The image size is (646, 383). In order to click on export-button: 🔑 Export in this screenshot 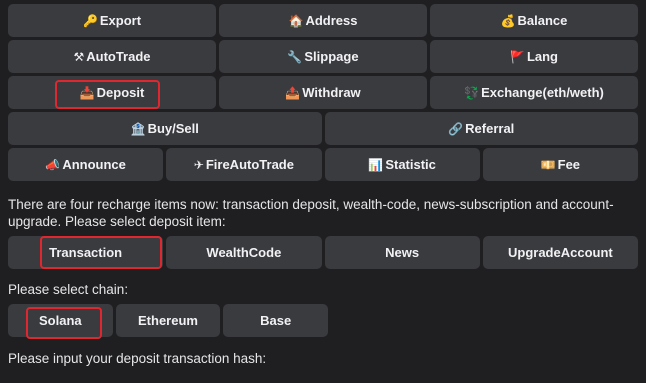, I will do `click(112, 20)`.